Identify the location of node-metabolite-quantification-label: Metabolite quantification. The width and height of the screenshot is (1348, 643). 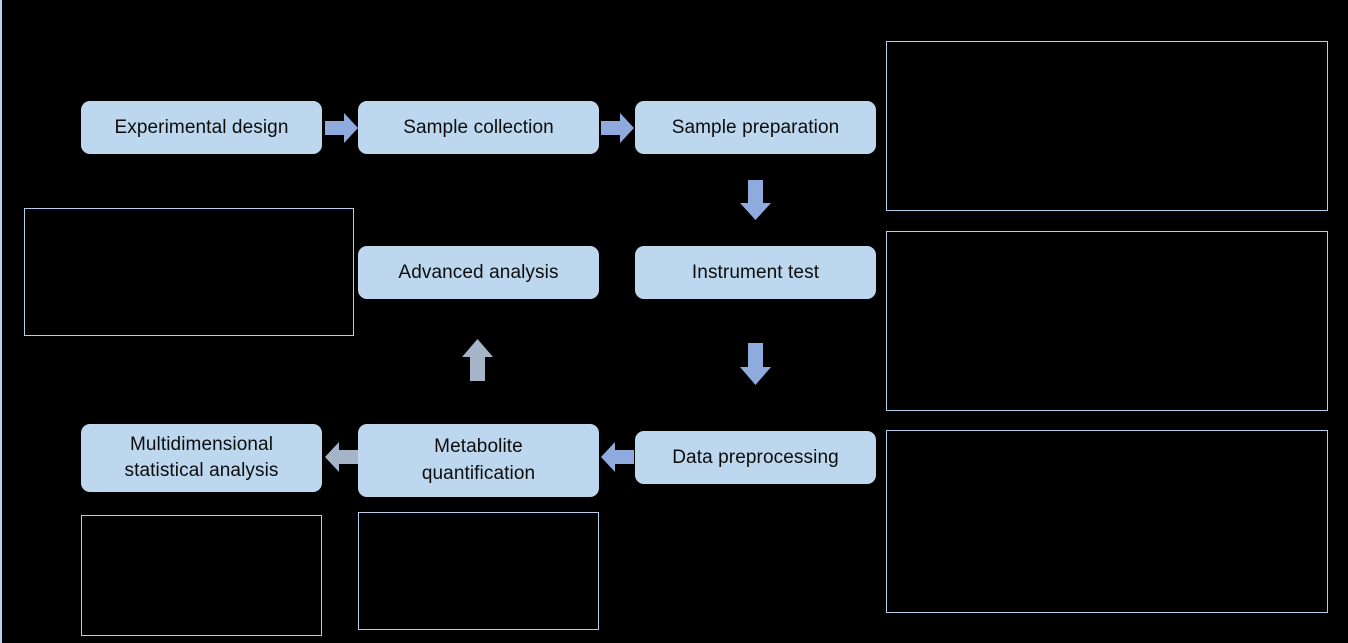
(478, 460).